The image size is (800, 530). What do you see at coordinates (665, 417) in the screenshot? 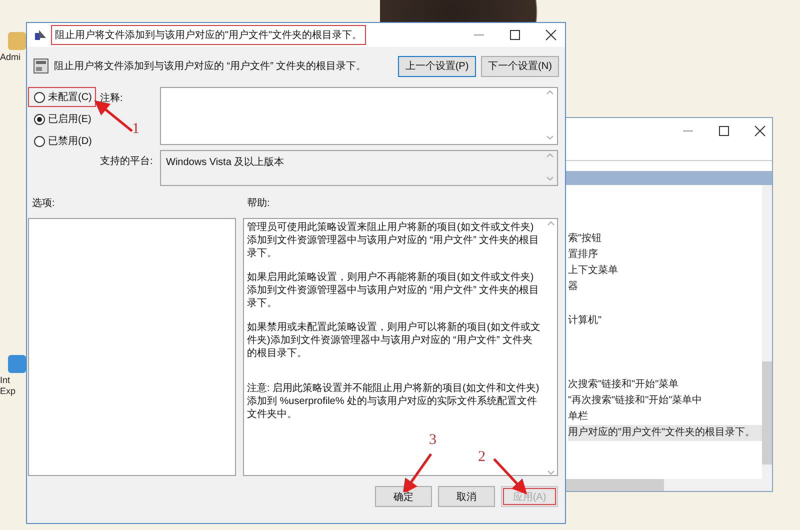
I see `list-item: 单栏` at bounding box center [665, 417].